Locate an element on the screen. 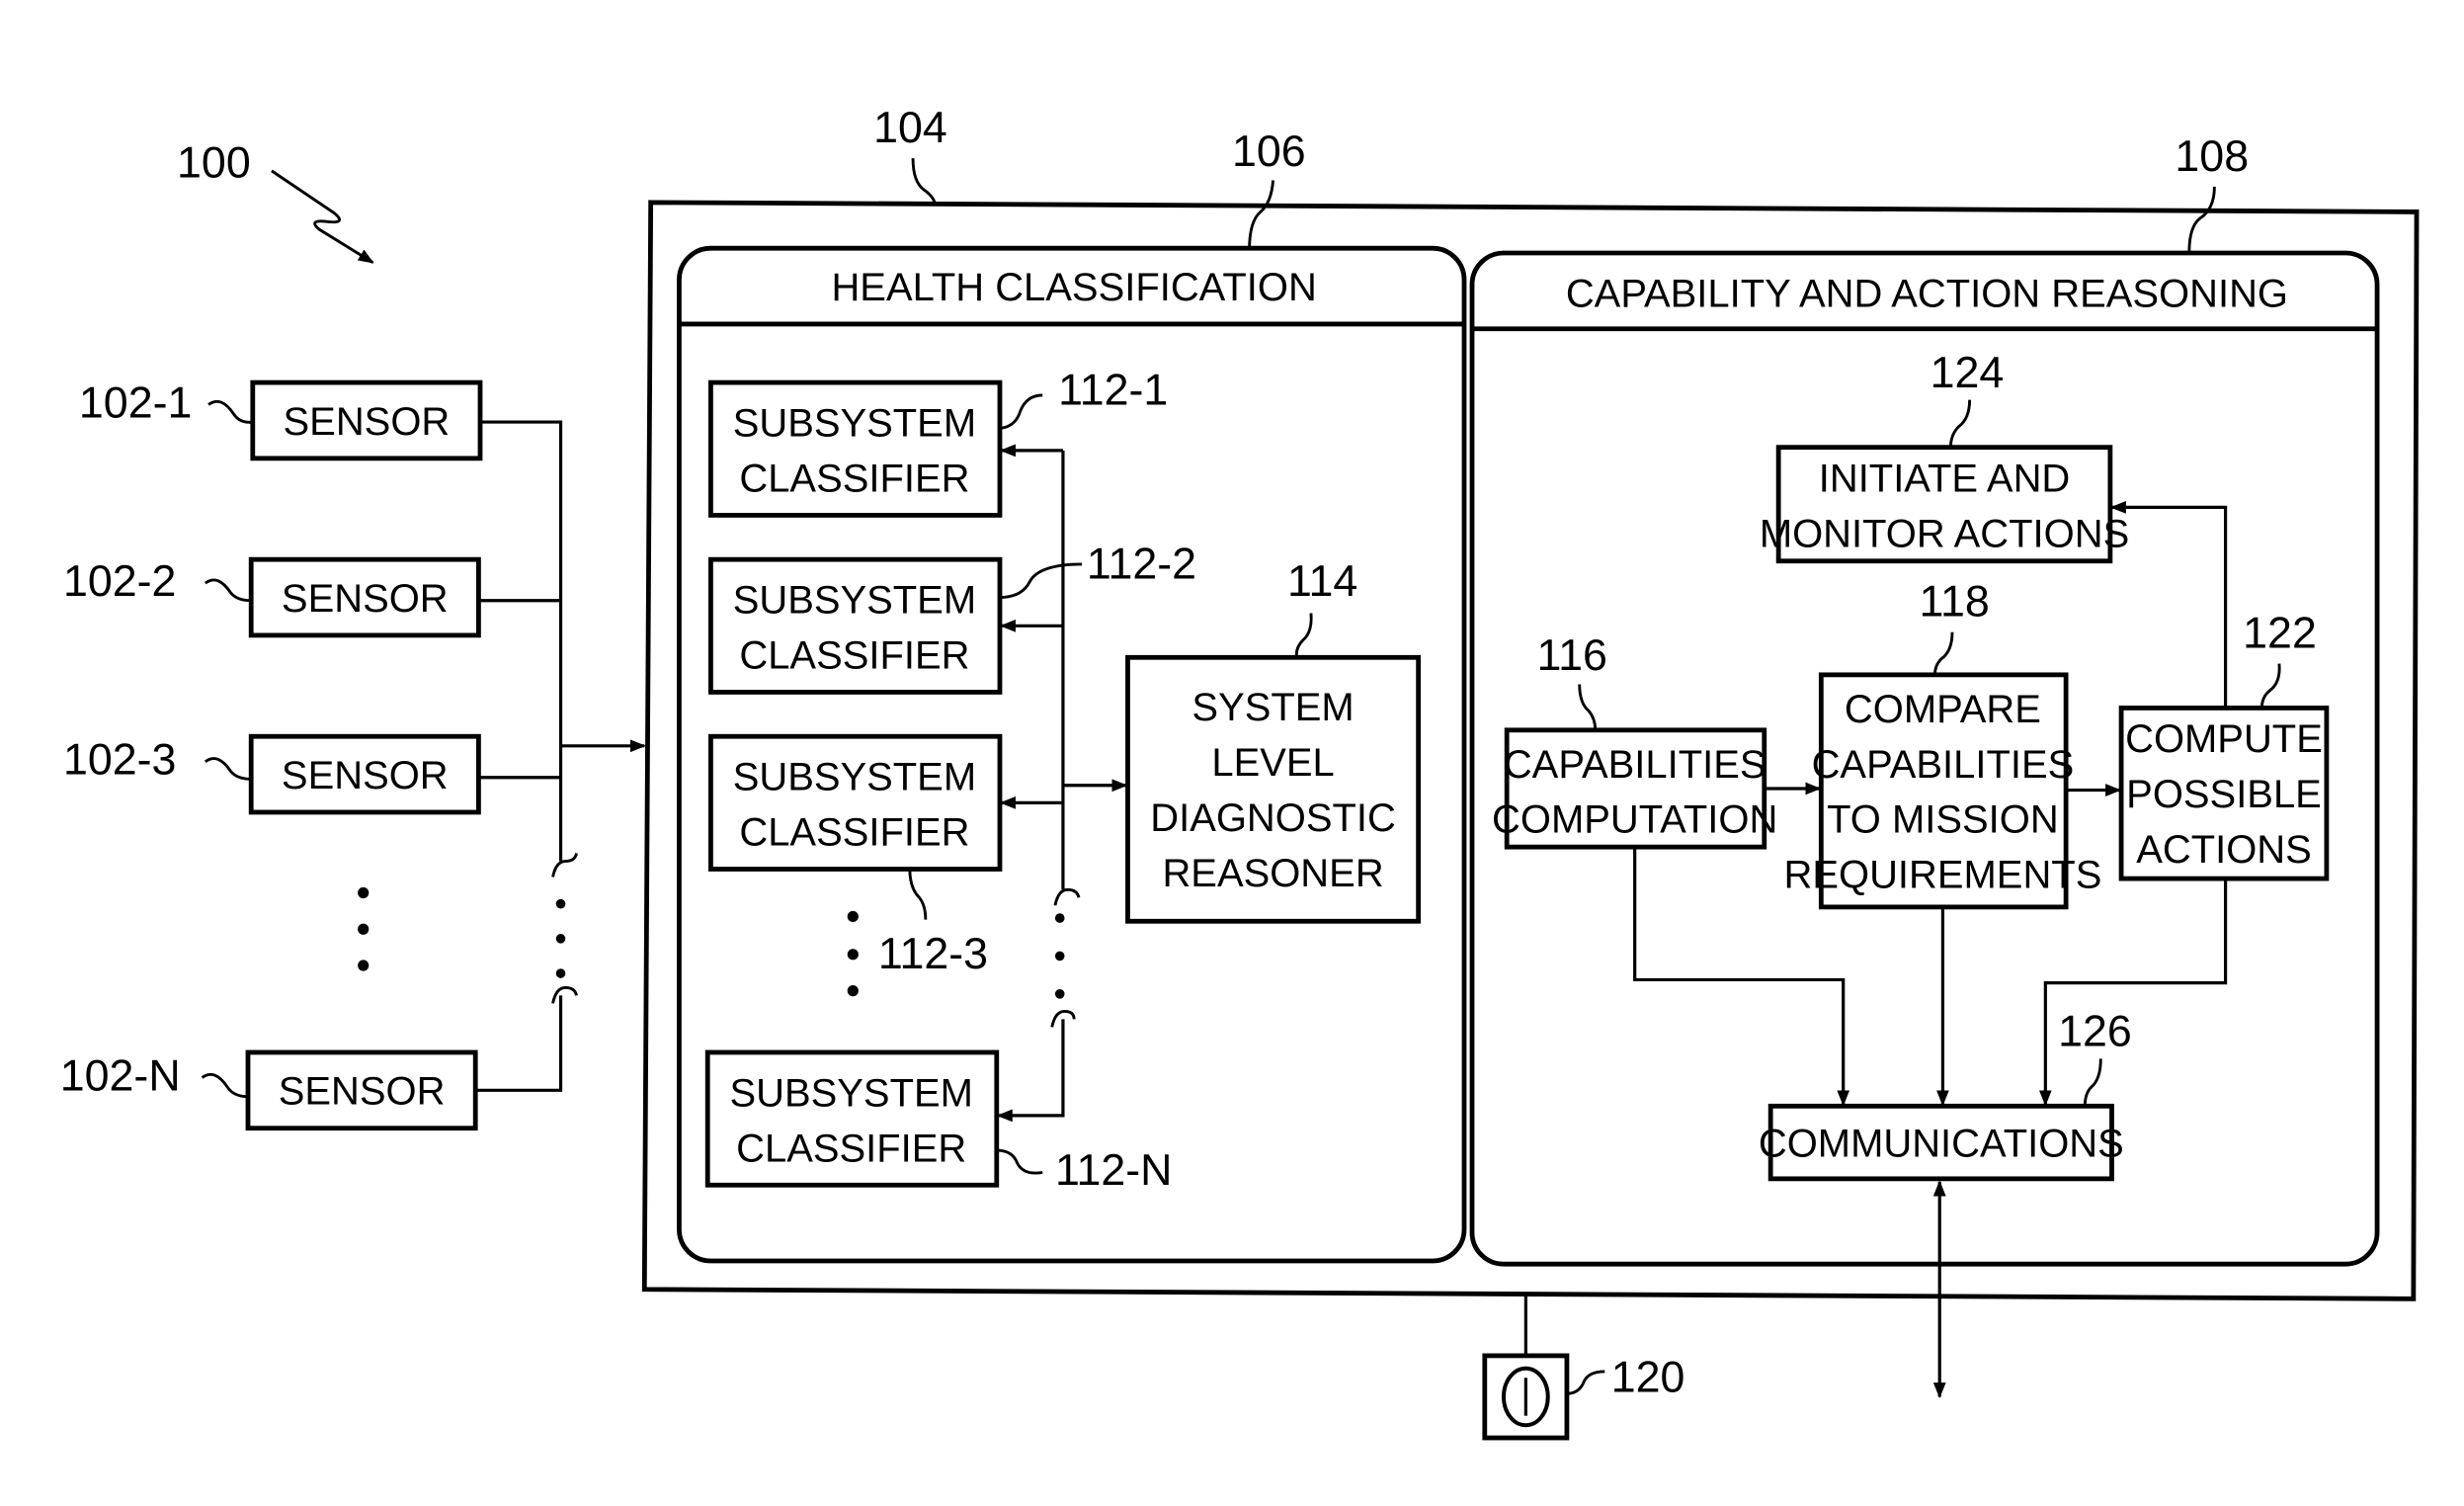 The image size is (2464, 1506). compare-ref: 118 is located at coordinates (1954, 602).